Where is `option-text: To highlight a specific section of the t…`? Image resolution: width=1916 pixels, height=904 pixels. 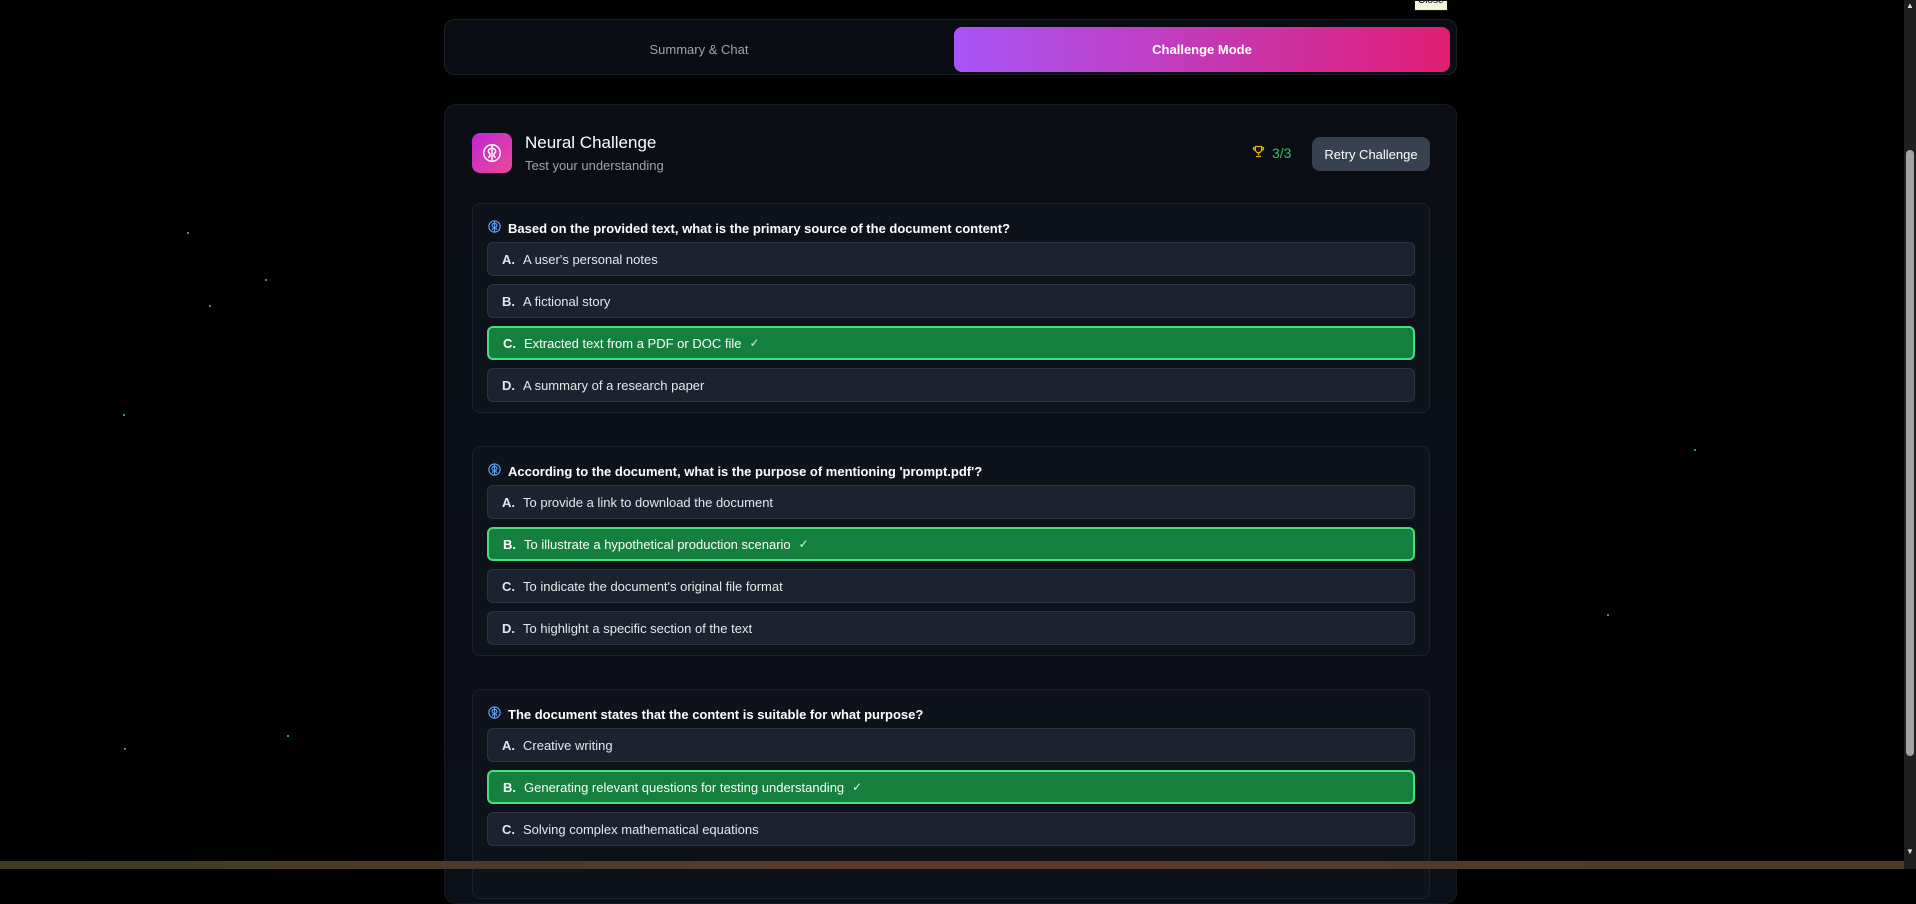 option-text: To highlight a specific section of the t… is located at coordinates (638, 628).